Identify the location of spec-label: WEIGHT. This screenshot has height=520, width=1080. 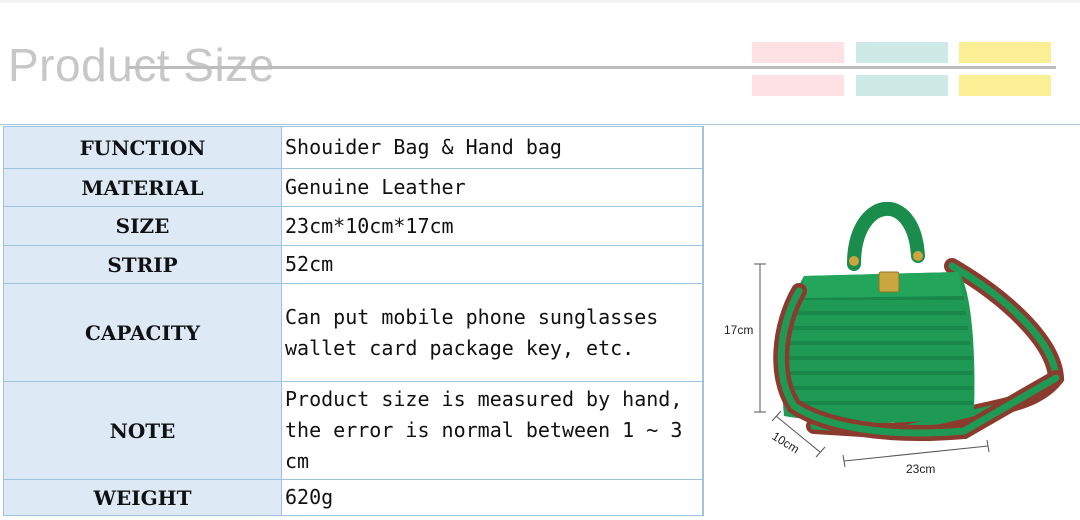
(142, 497).